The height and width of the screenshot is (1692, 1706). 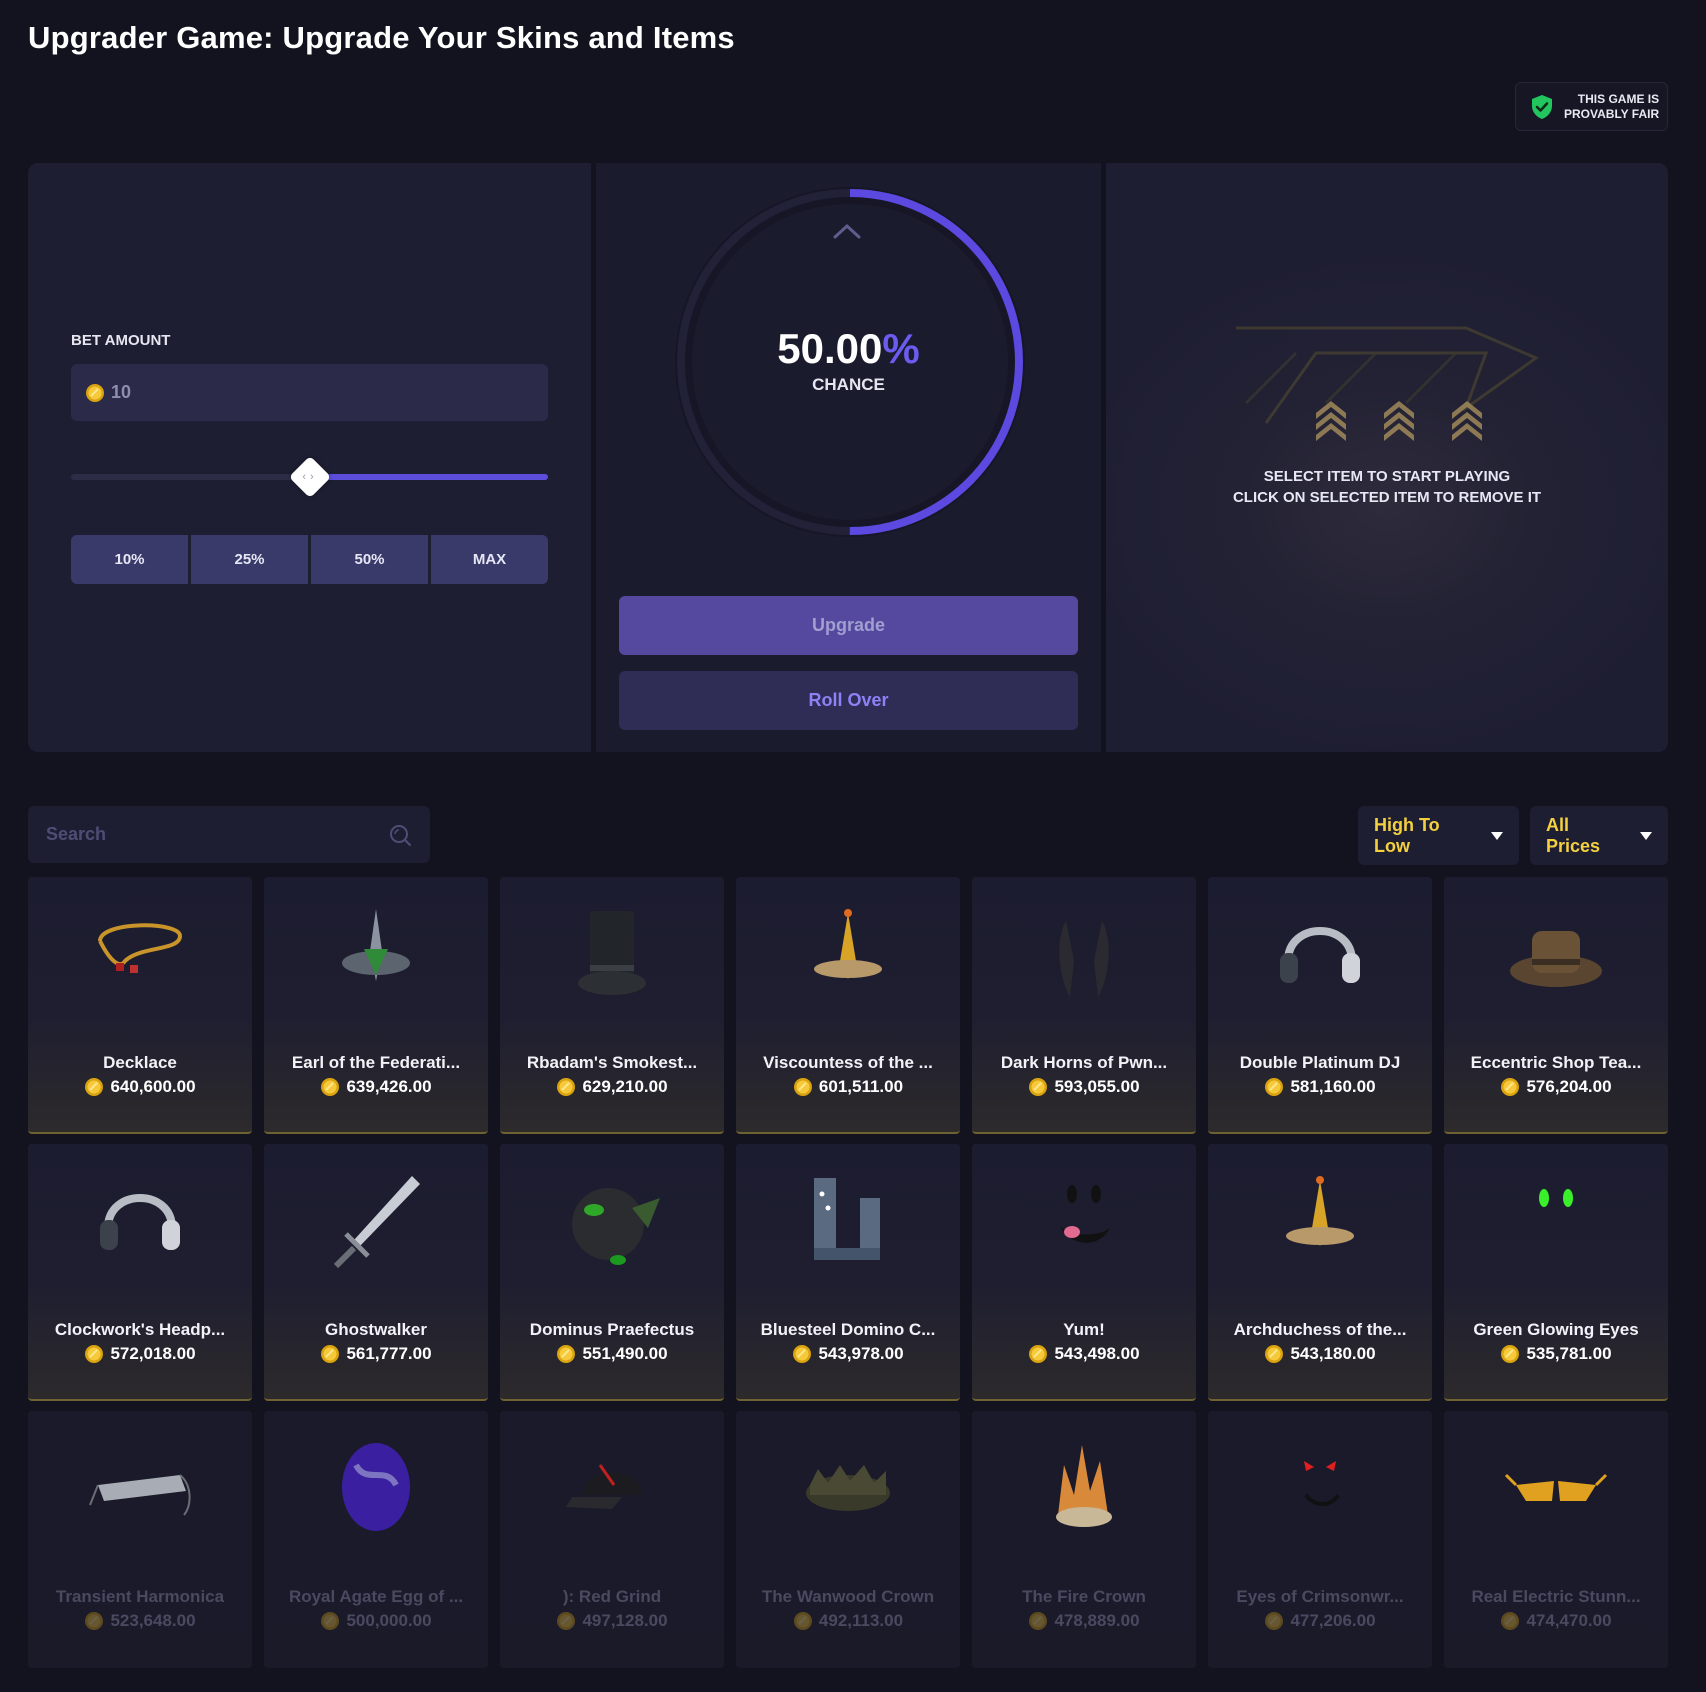 I want to click on item-price: 576,204.00, so click(x=1556, y=1087).